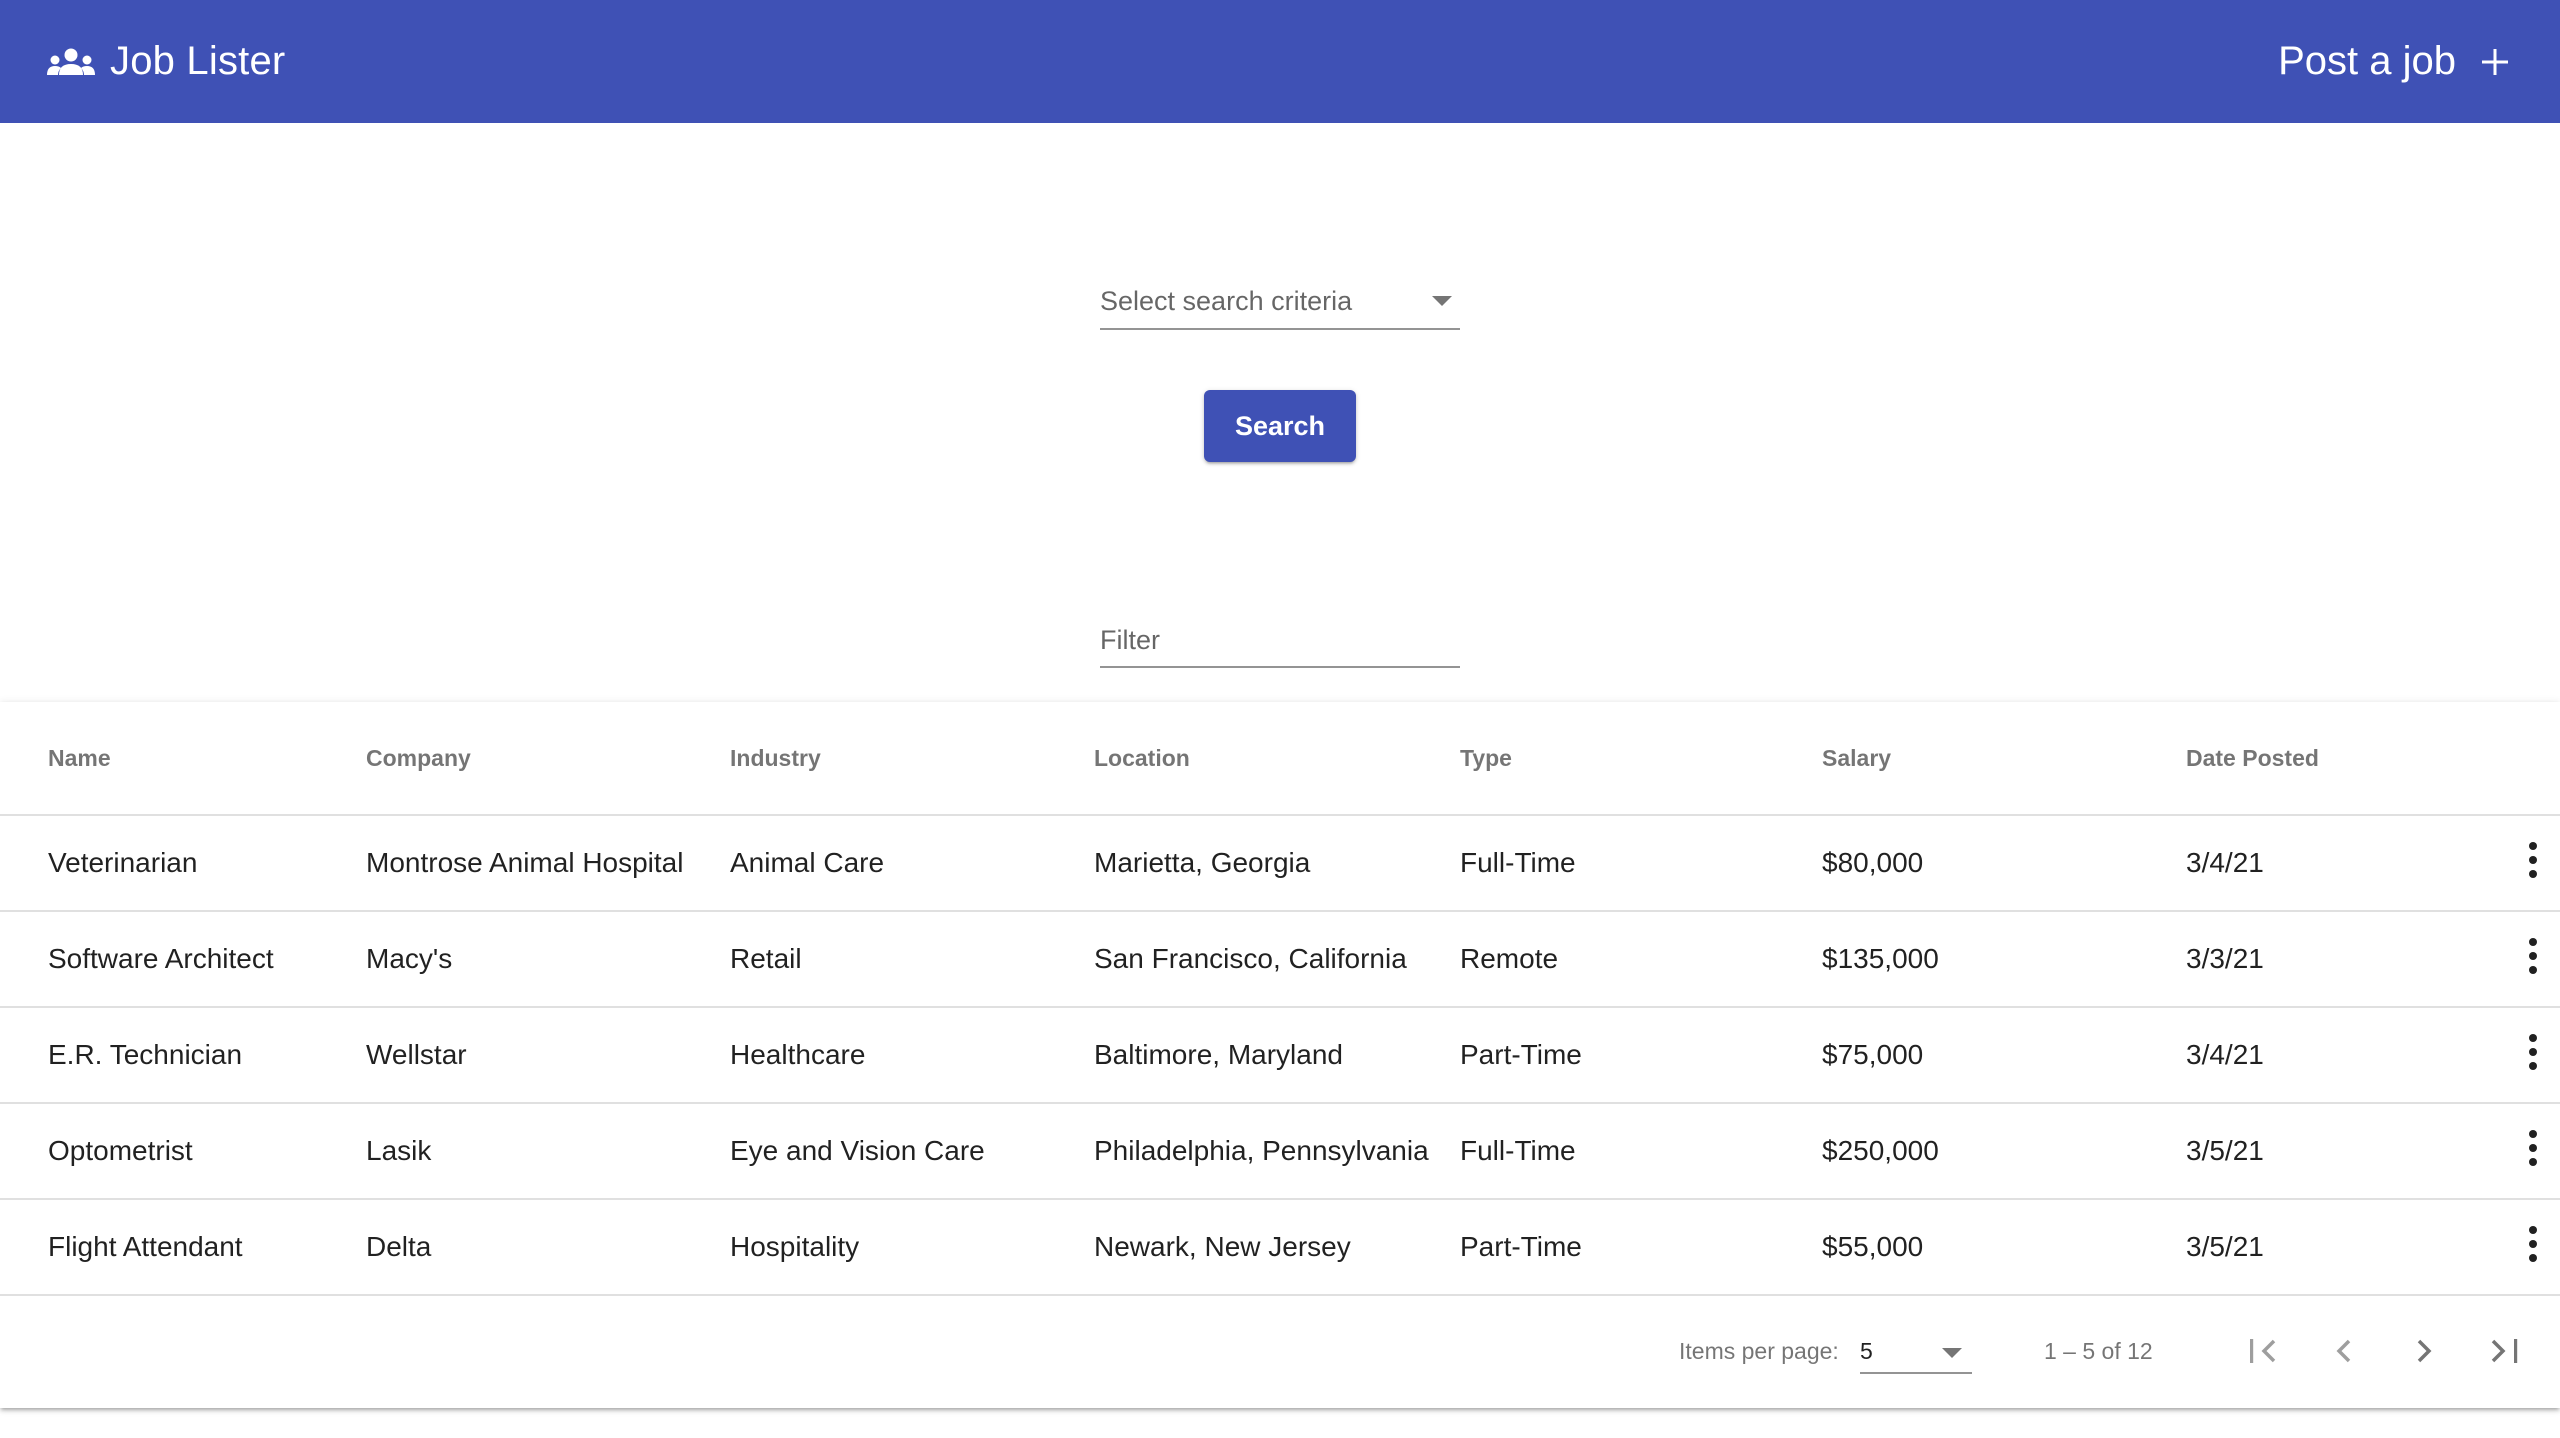  Describe the element at coordinates (2504, 1351) in the screenshot. I see `last-page-icon` at that location.